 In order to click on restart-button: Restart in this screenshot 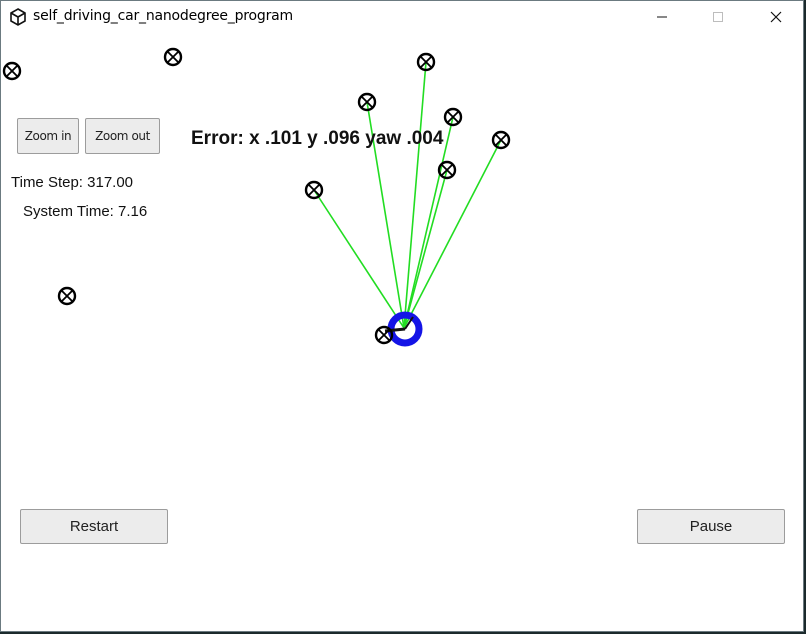, I will do `click(94, 526)`.